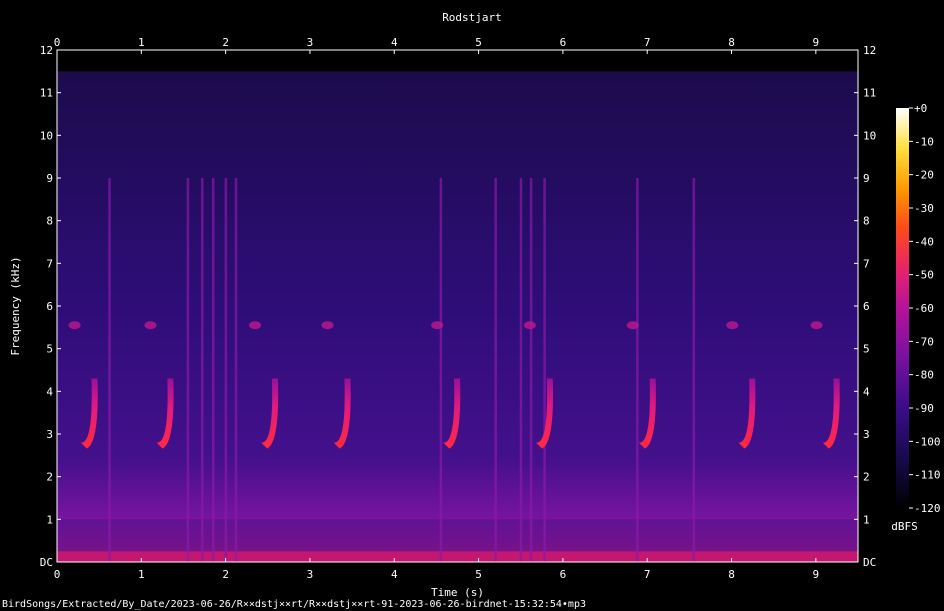 Image resolution: width=944 pixels, height=611 pixels. I want to click on colorbar-tick-label: -100, so click(927, 441).